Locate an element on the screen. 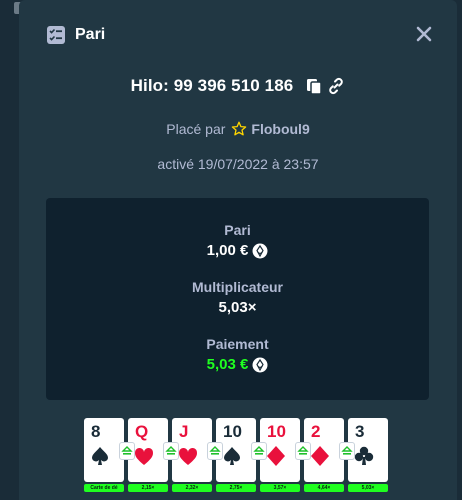  bet-label: Pari is located at coordinates (237, 230).